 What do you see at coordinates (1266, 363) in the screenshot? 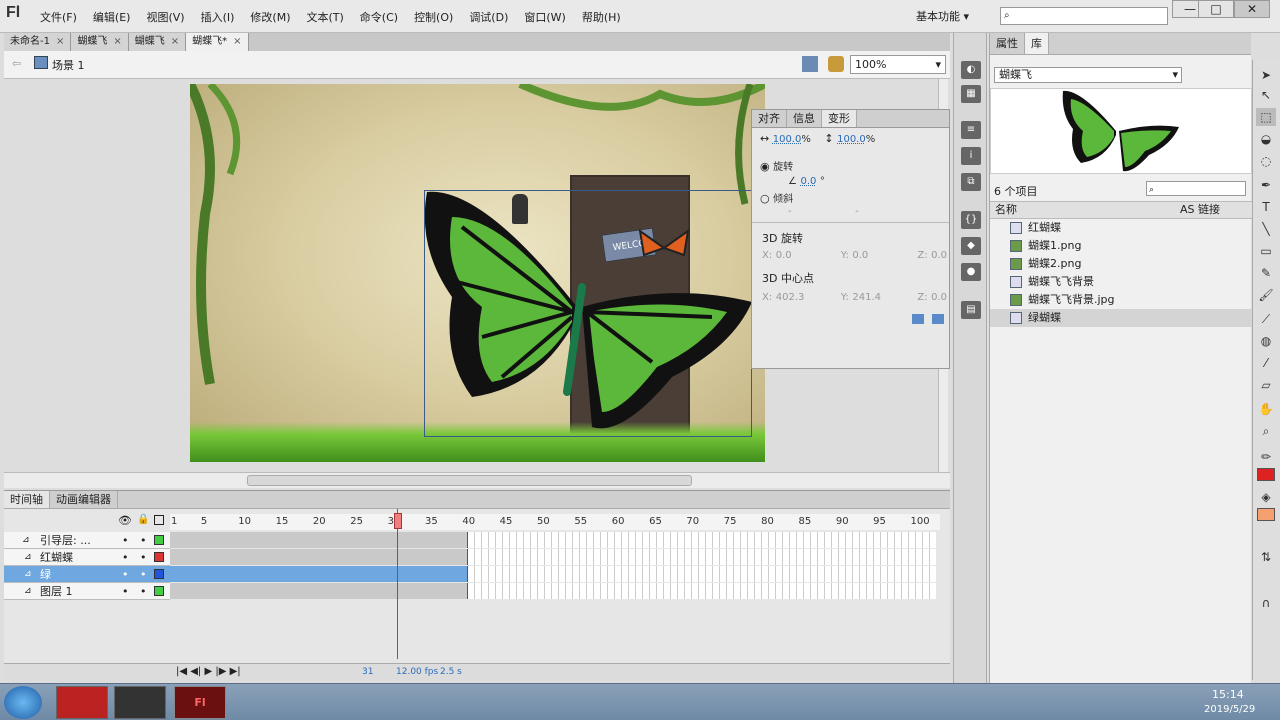
I see `eyedropper-tool-icon: ⁄` at bounding box center [1266, 363].